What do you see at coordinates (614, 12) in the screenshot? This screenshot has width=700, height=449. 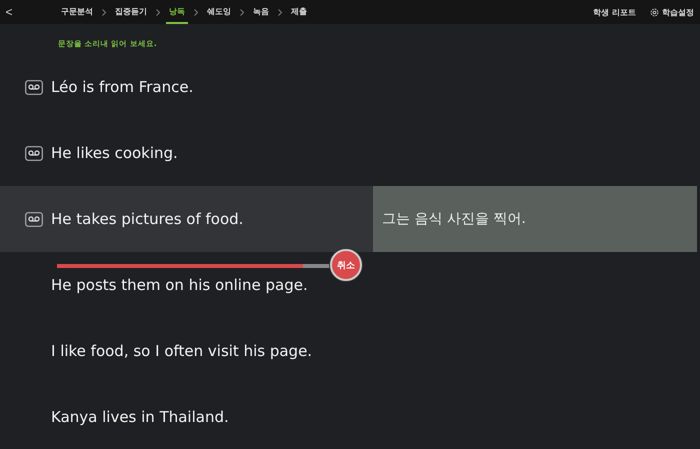 I see `report-button: 학생 리포트` at bounding box center [614, 12].